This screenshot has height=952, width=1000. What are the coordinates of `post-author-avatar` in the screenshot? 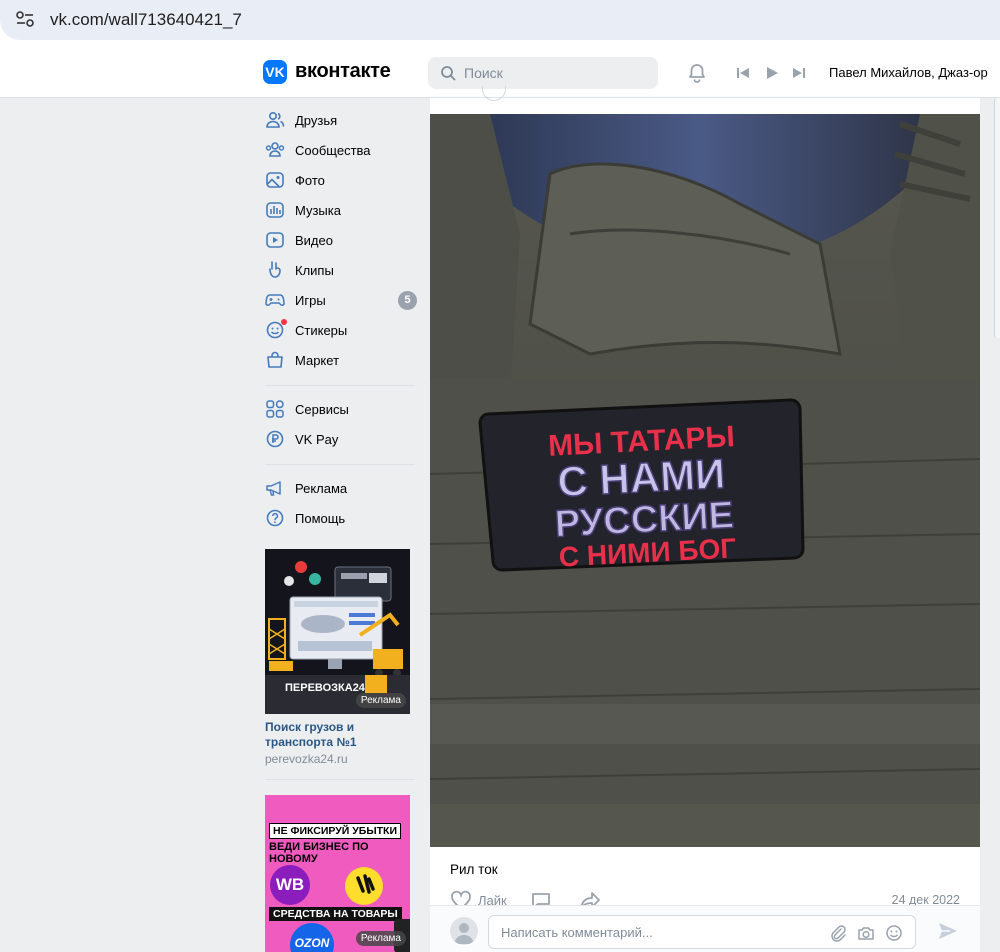 It's located at (494, 93).